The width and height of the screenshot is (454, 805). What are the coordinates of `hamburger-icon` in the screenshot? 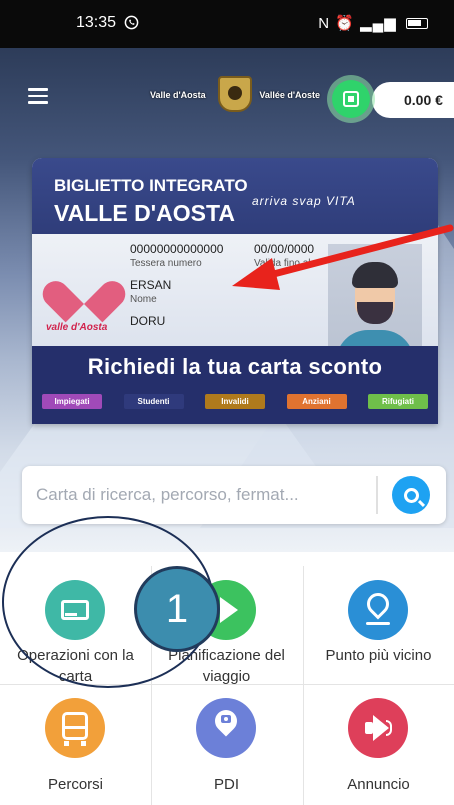 It's located at (38, 96).